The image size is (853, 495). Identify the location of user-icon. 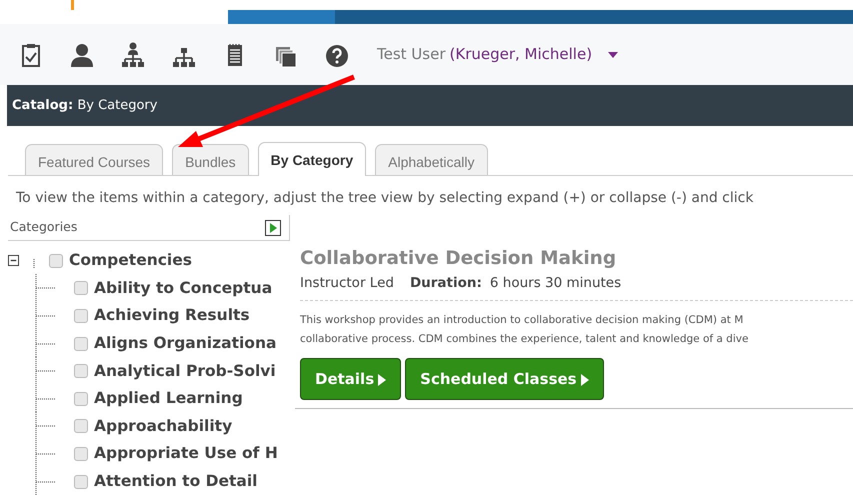
(82, 55).